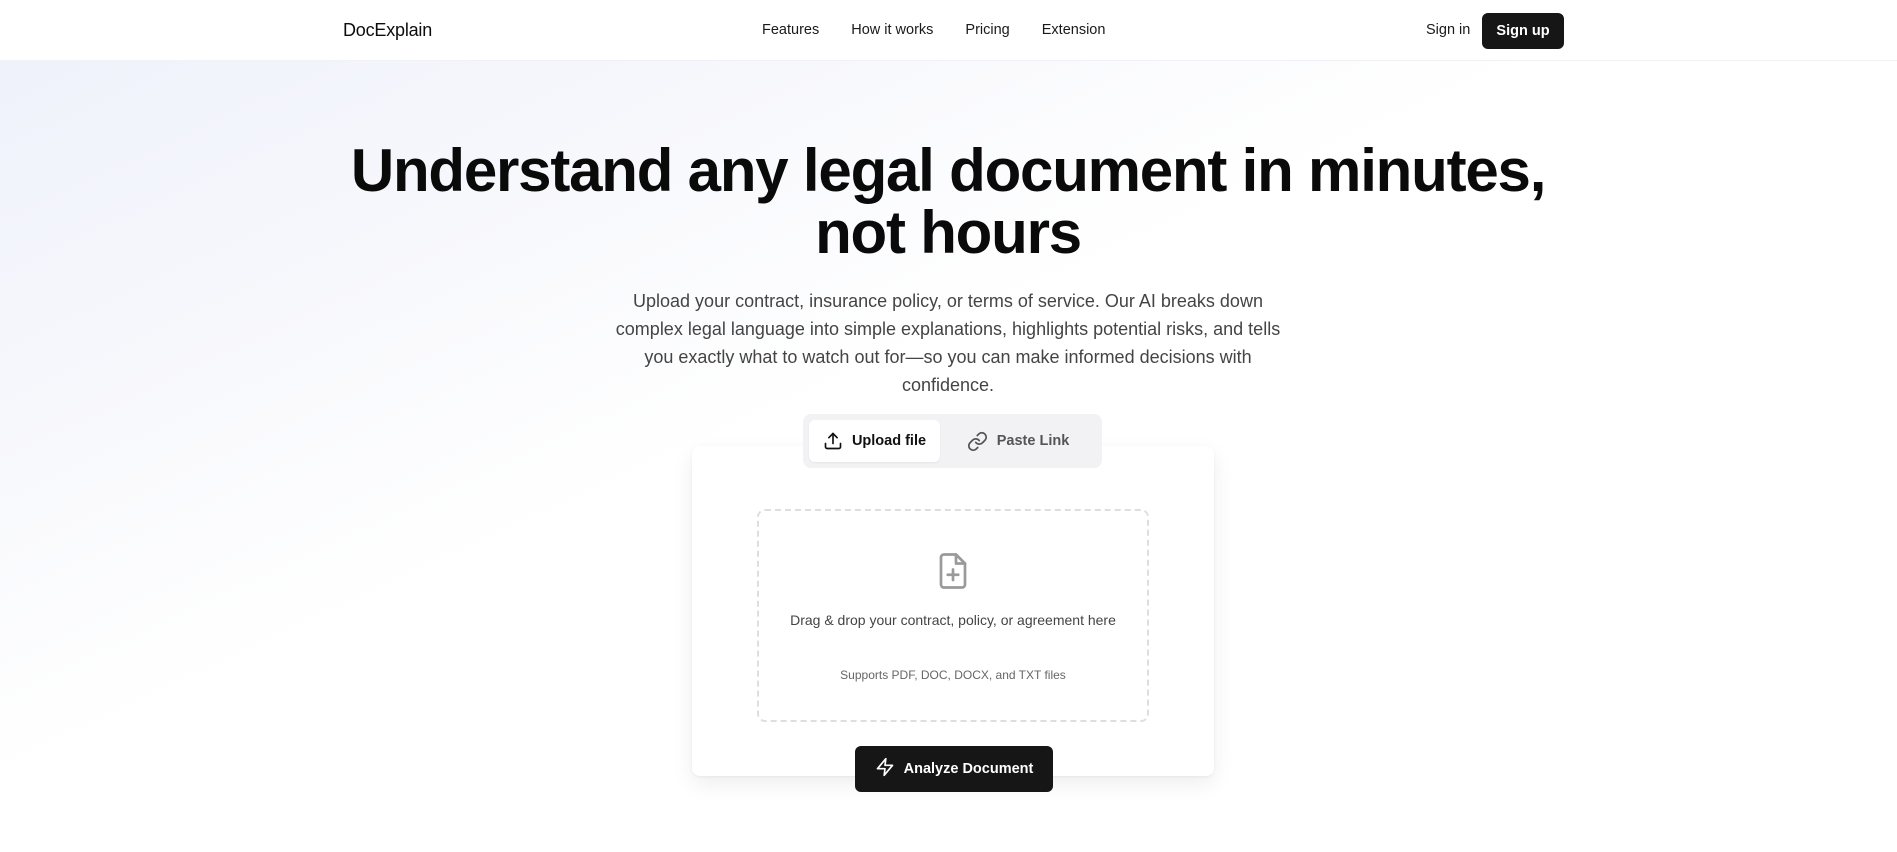 The image size is (1897, 852). I want to click on nav-link-how-it-works: How it works, so click(892, 30).